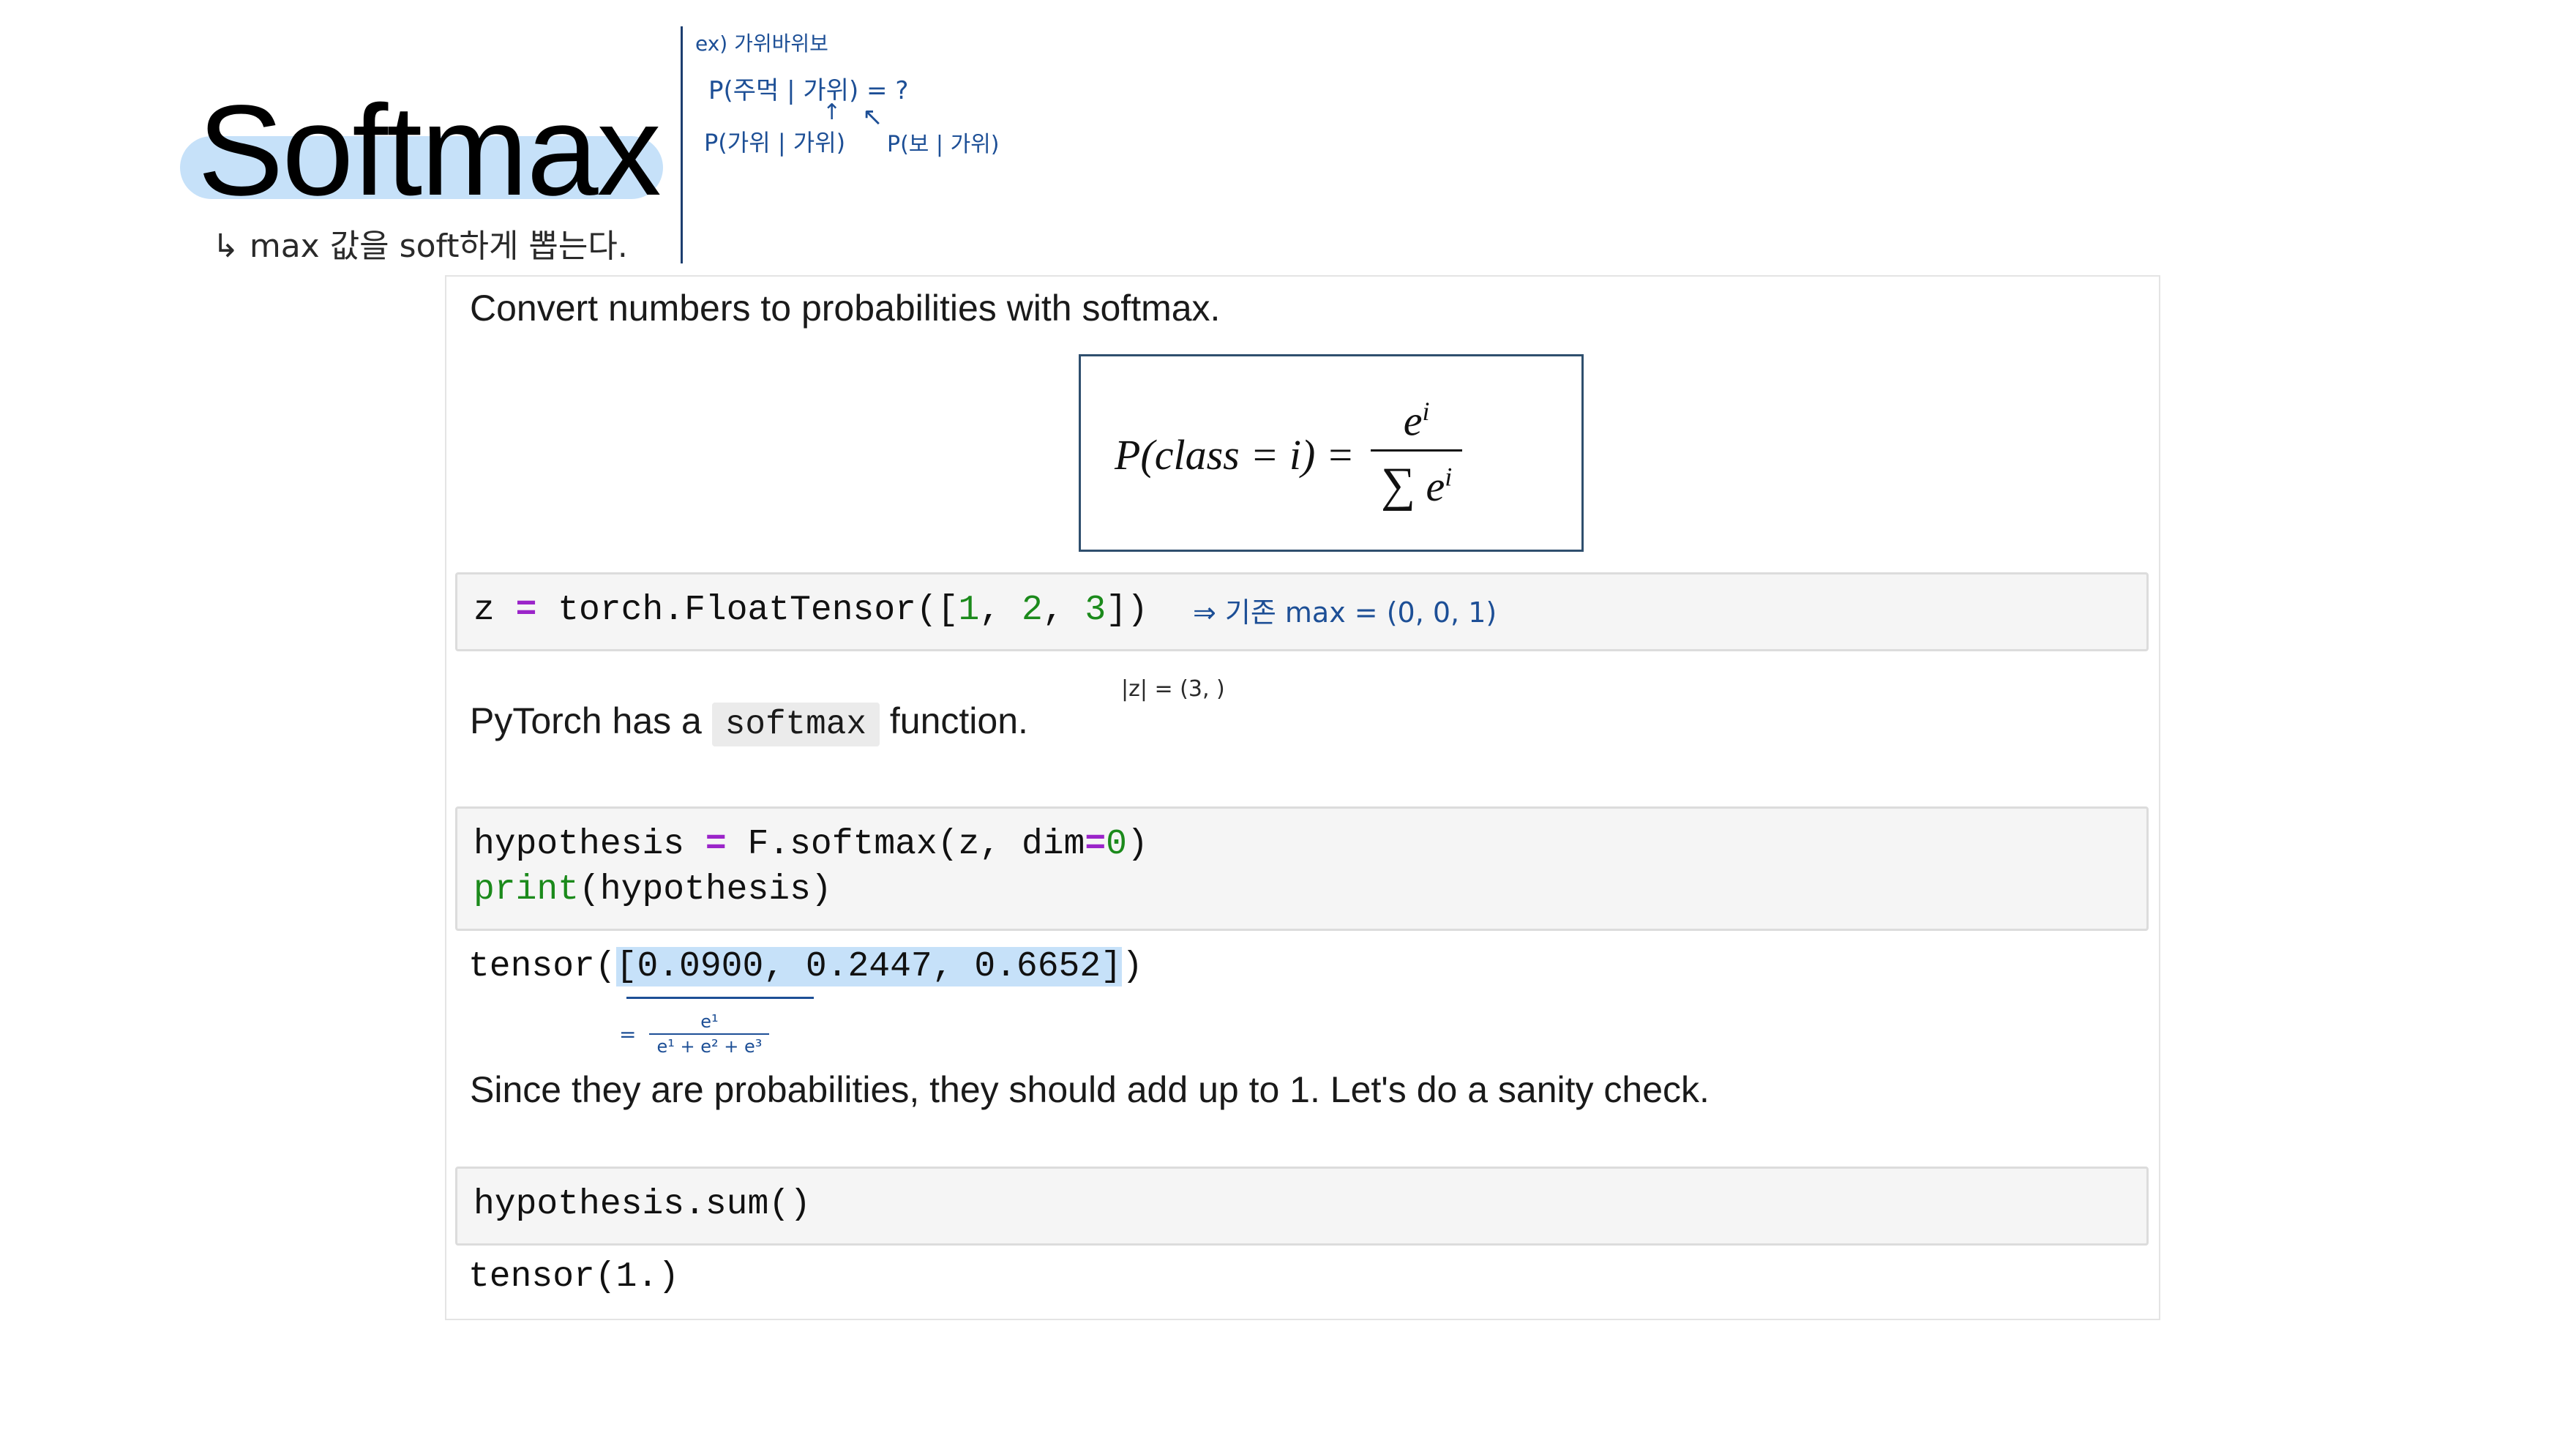  I want to click on softmax-formula-box: P(class = i) = ei ∑ ei, so click(1331, 453).